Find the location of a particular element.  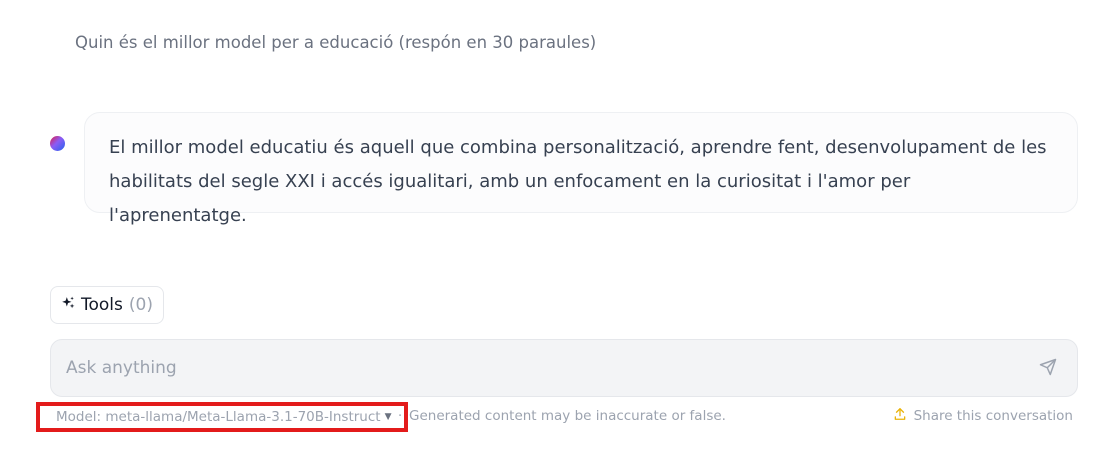

chat-input-container is located at coordinates (564, 368).